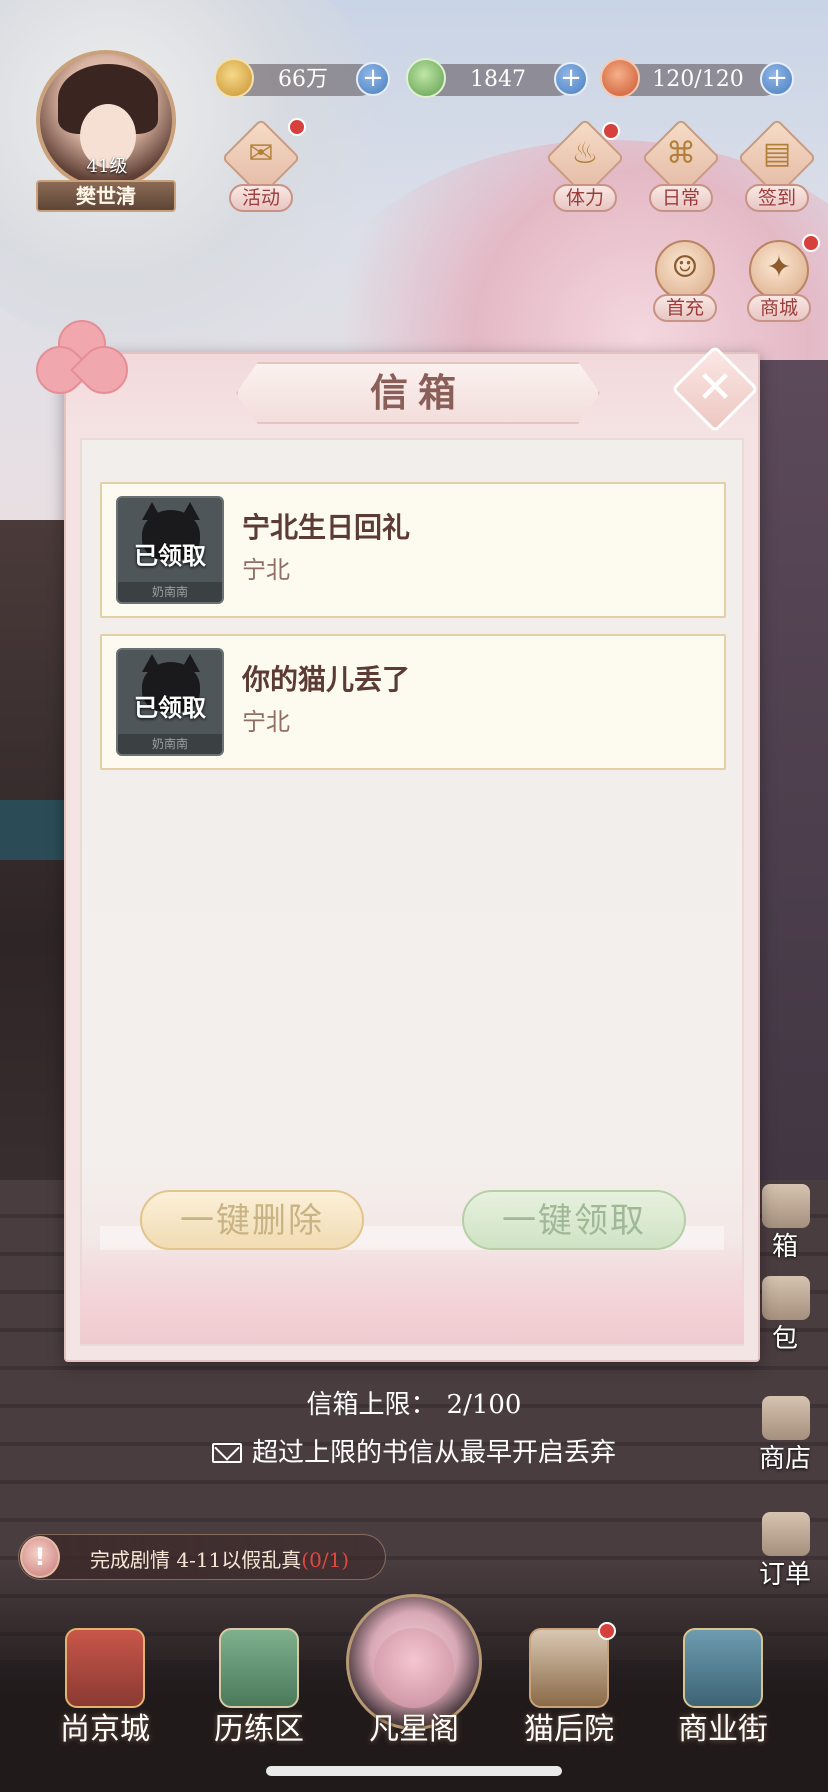 The width and height of the screenshot is (828, 1792). I want to click on bag-icon, so click(786, 1298).